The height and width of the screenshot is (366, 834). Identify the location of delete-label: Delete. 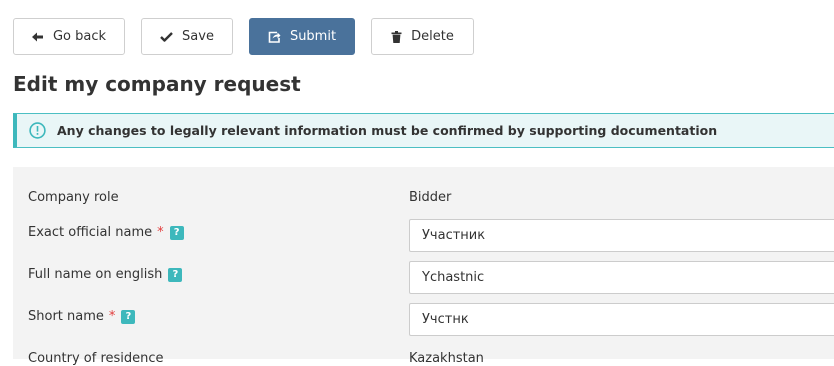
(432, 36).